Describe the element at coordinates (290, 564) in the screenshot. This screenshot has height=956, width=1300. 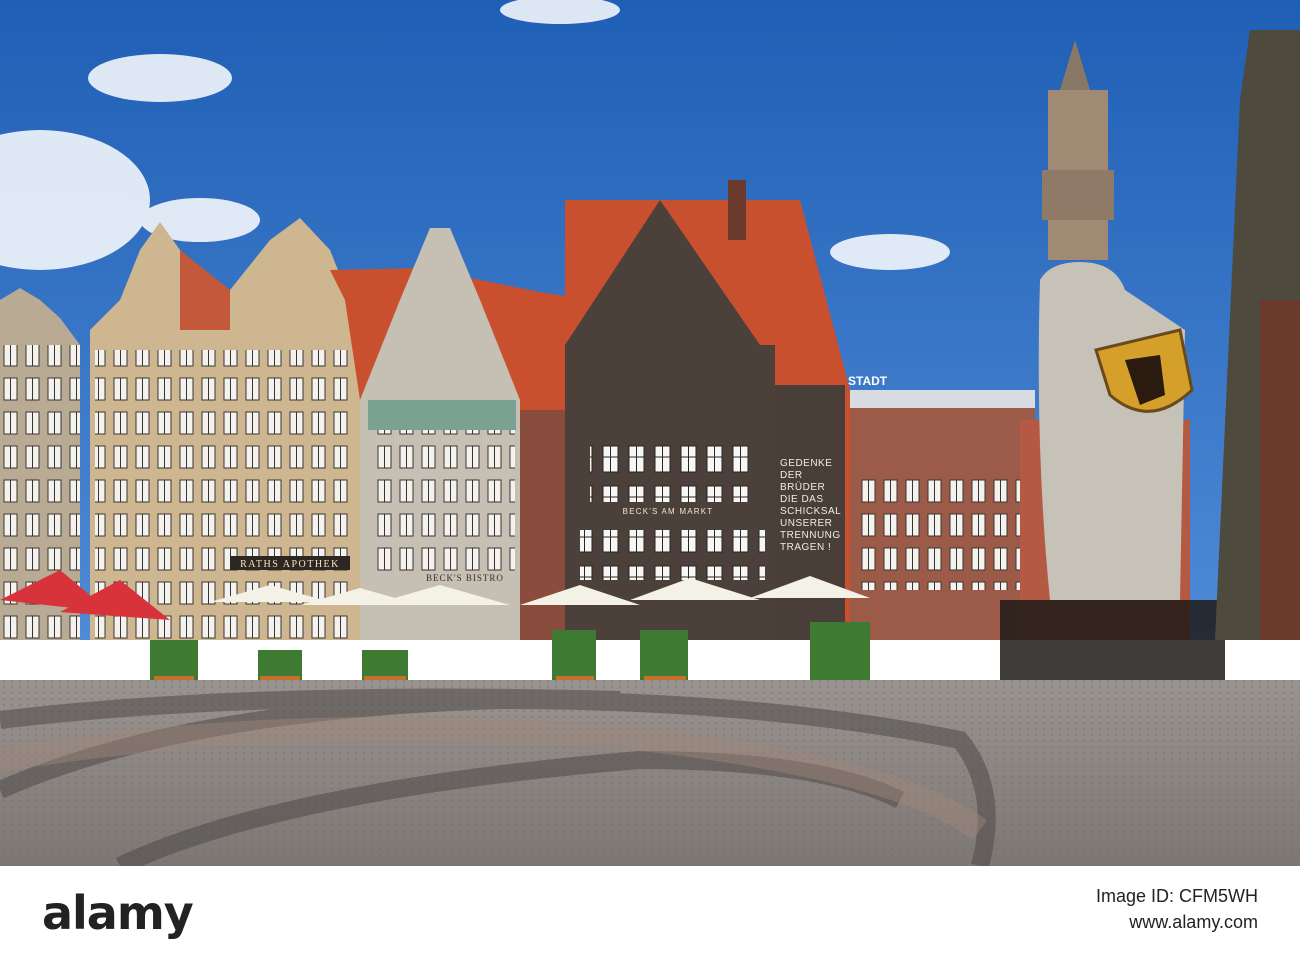
I see `raths-apotheke-sign: RATHS APOTHEK` at that location.